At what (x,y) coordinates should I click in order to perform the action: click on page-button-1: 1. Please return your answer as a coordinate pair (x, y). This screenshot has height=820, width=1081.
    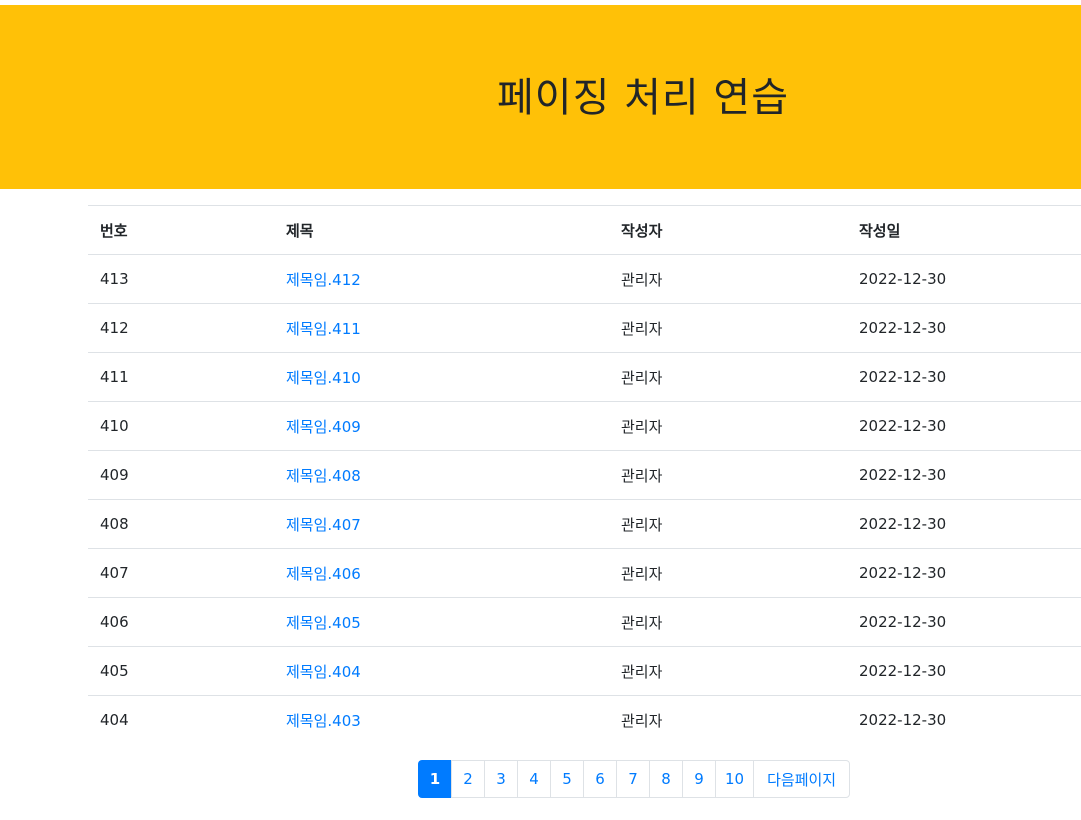
    Looking at the image, I should click on (435, 779).